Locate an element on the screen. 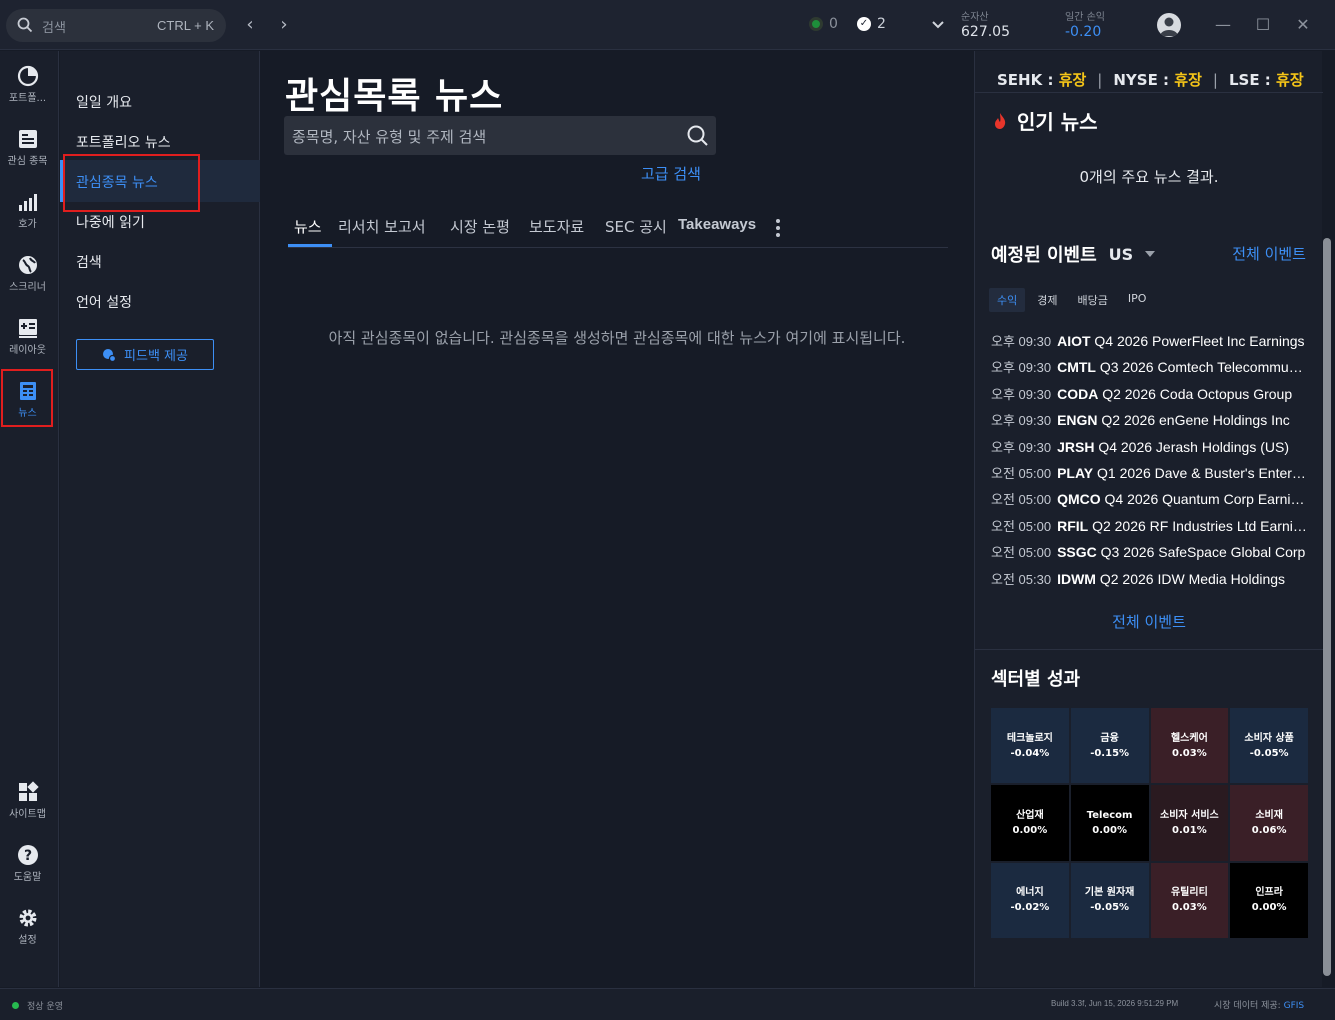 Image resolution: width=1335 pixels, height=1020 pixels. maximize-icon: ☐ is located at coordinates (1263, 25).